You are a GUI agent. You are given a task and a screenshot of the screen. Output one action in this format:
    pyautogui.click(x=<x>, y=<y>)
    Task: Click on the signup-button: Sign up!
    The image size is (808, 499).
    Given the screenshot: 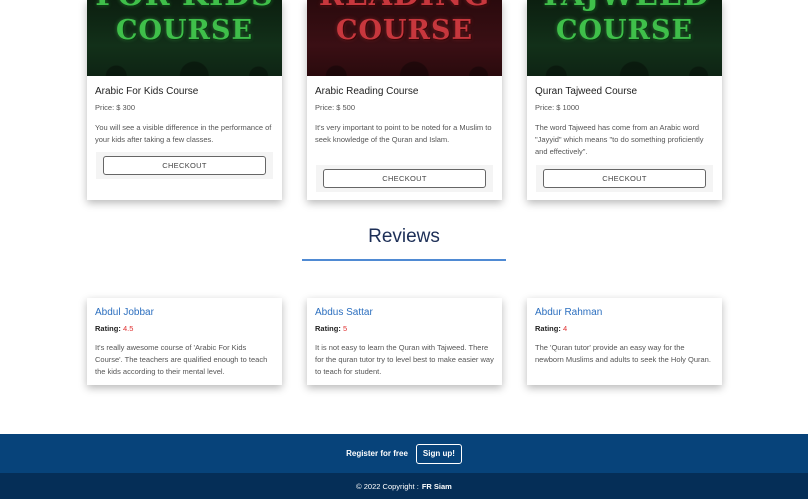 What is the action you would take?
    pyautogui.click(x=438, y=453)
    